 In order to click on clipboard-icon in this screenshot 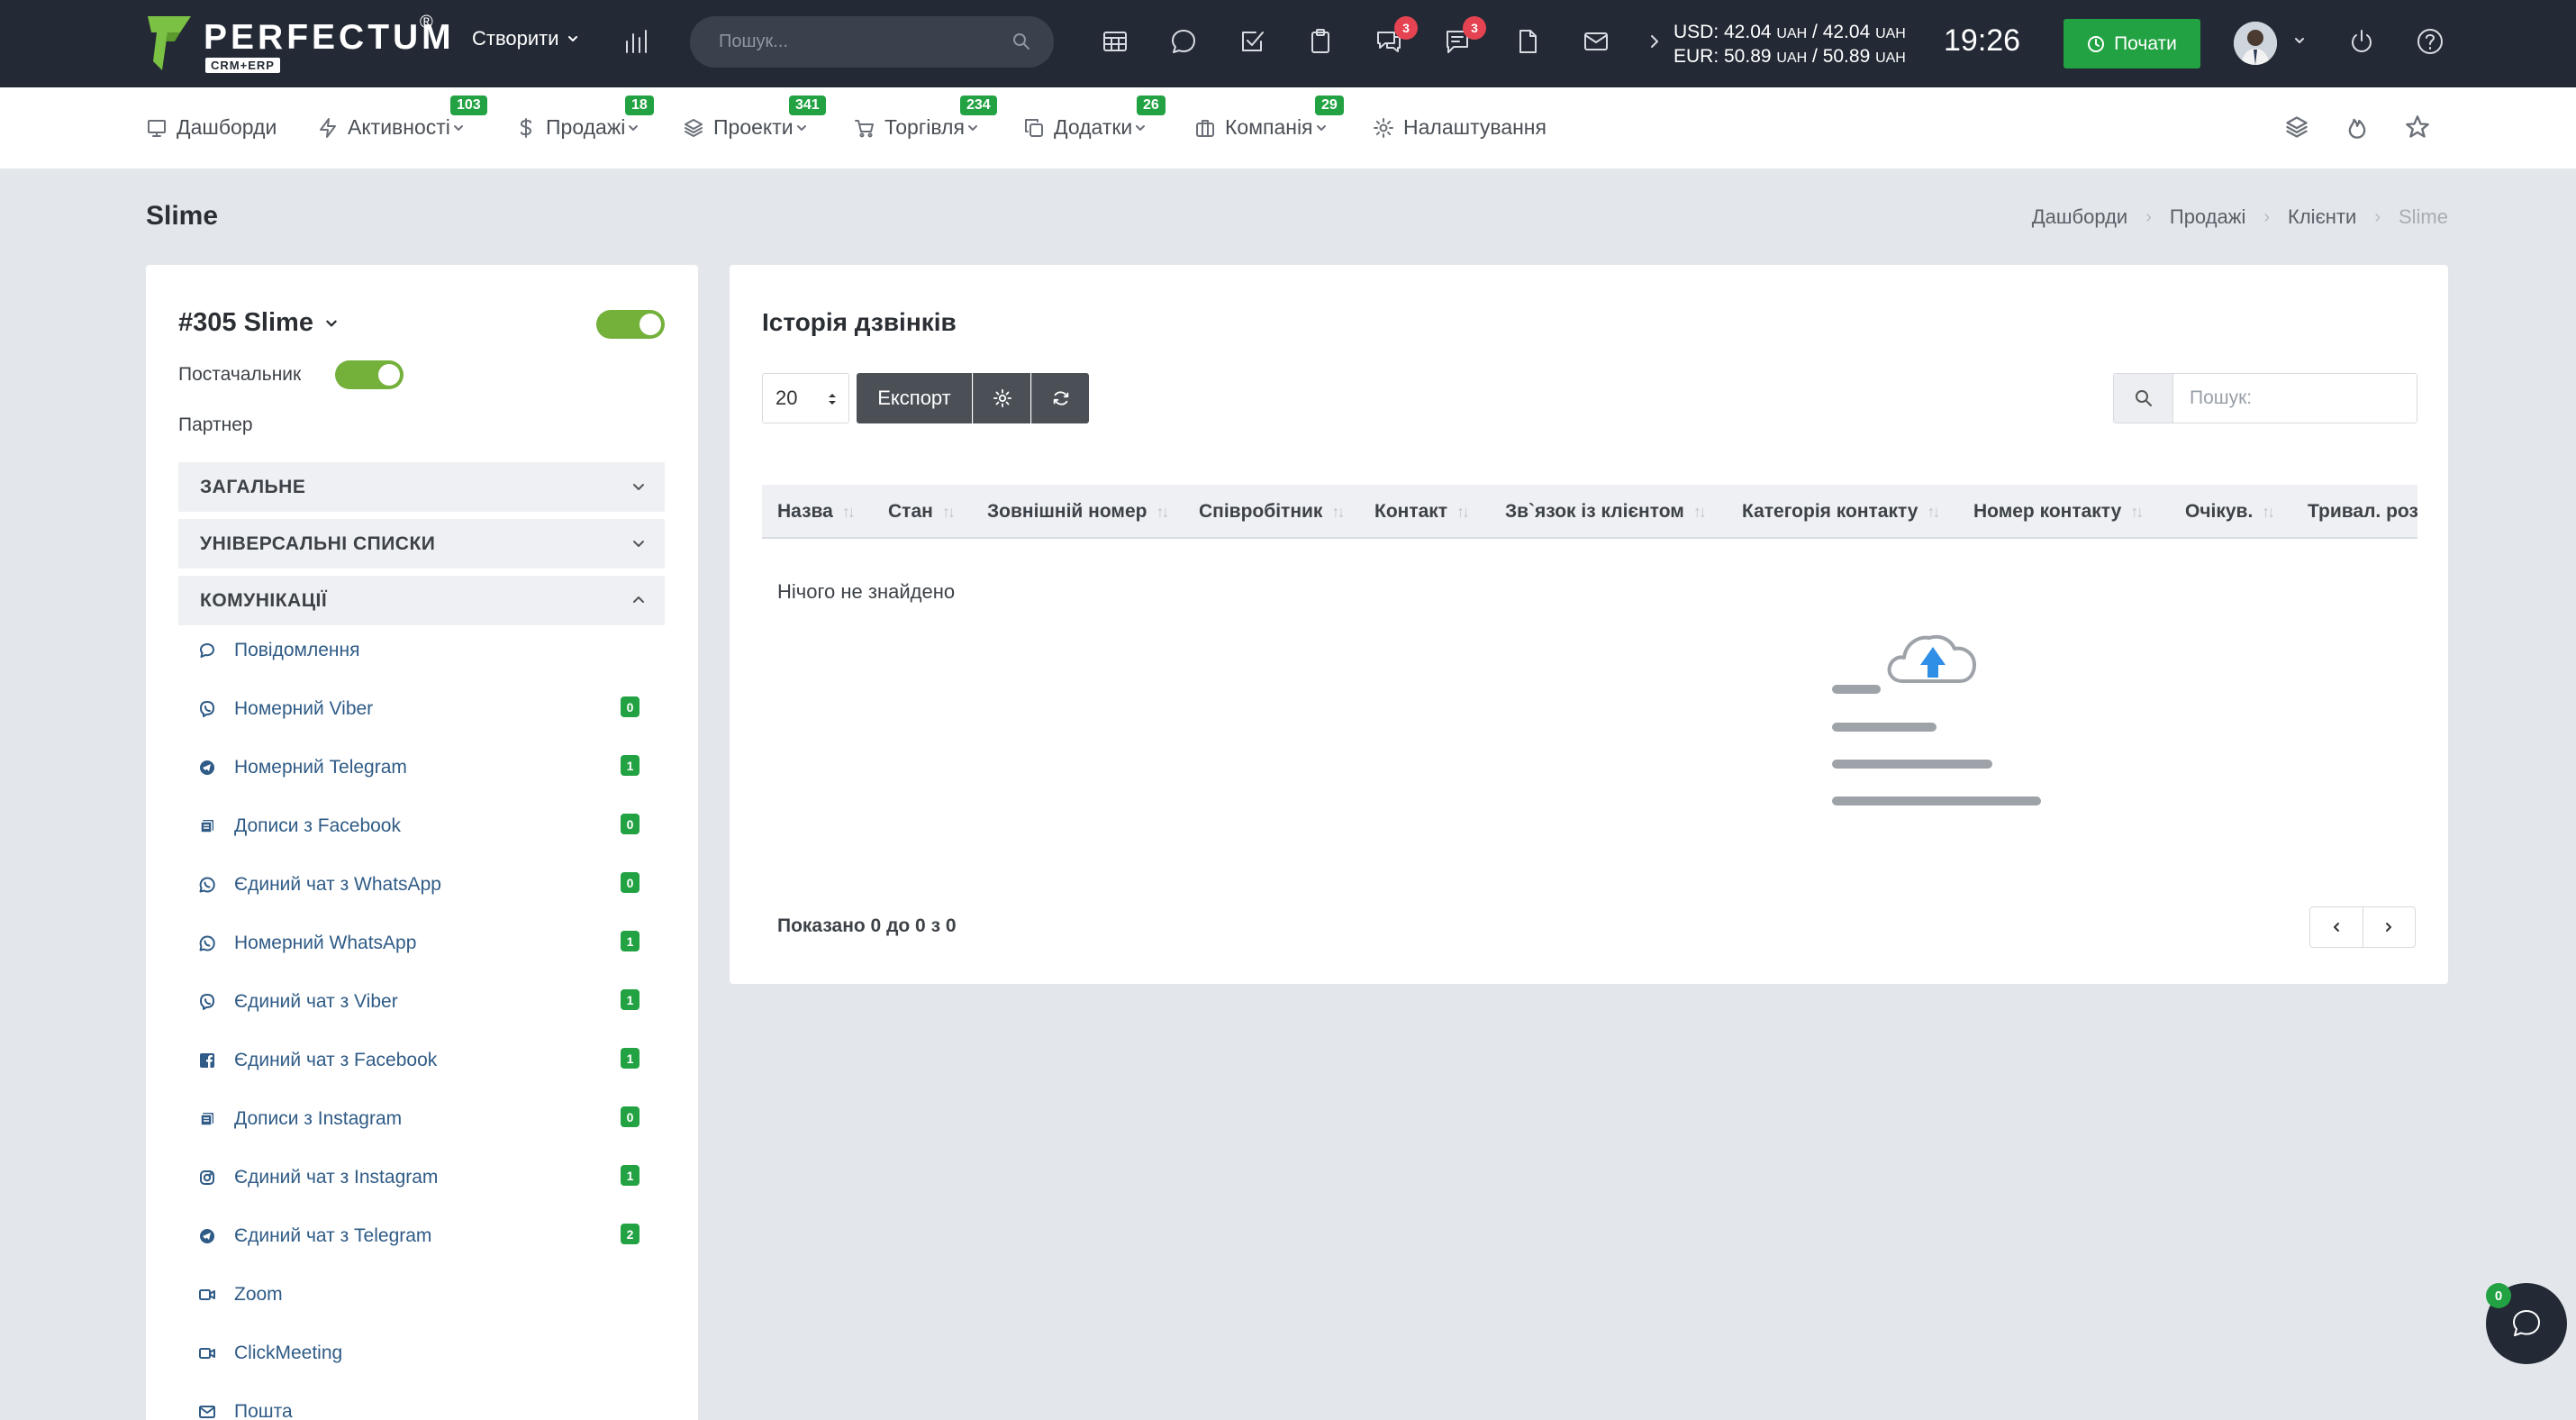, I will do `click(1320, 41)`.